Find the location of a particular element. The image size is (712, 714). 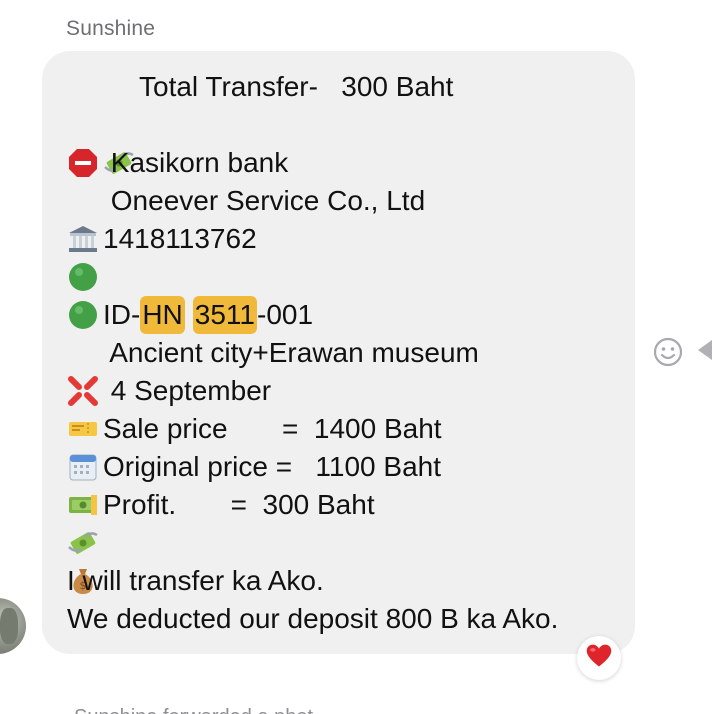

message-line-text: Kasikorn bank is located at coordinates (196, 162).